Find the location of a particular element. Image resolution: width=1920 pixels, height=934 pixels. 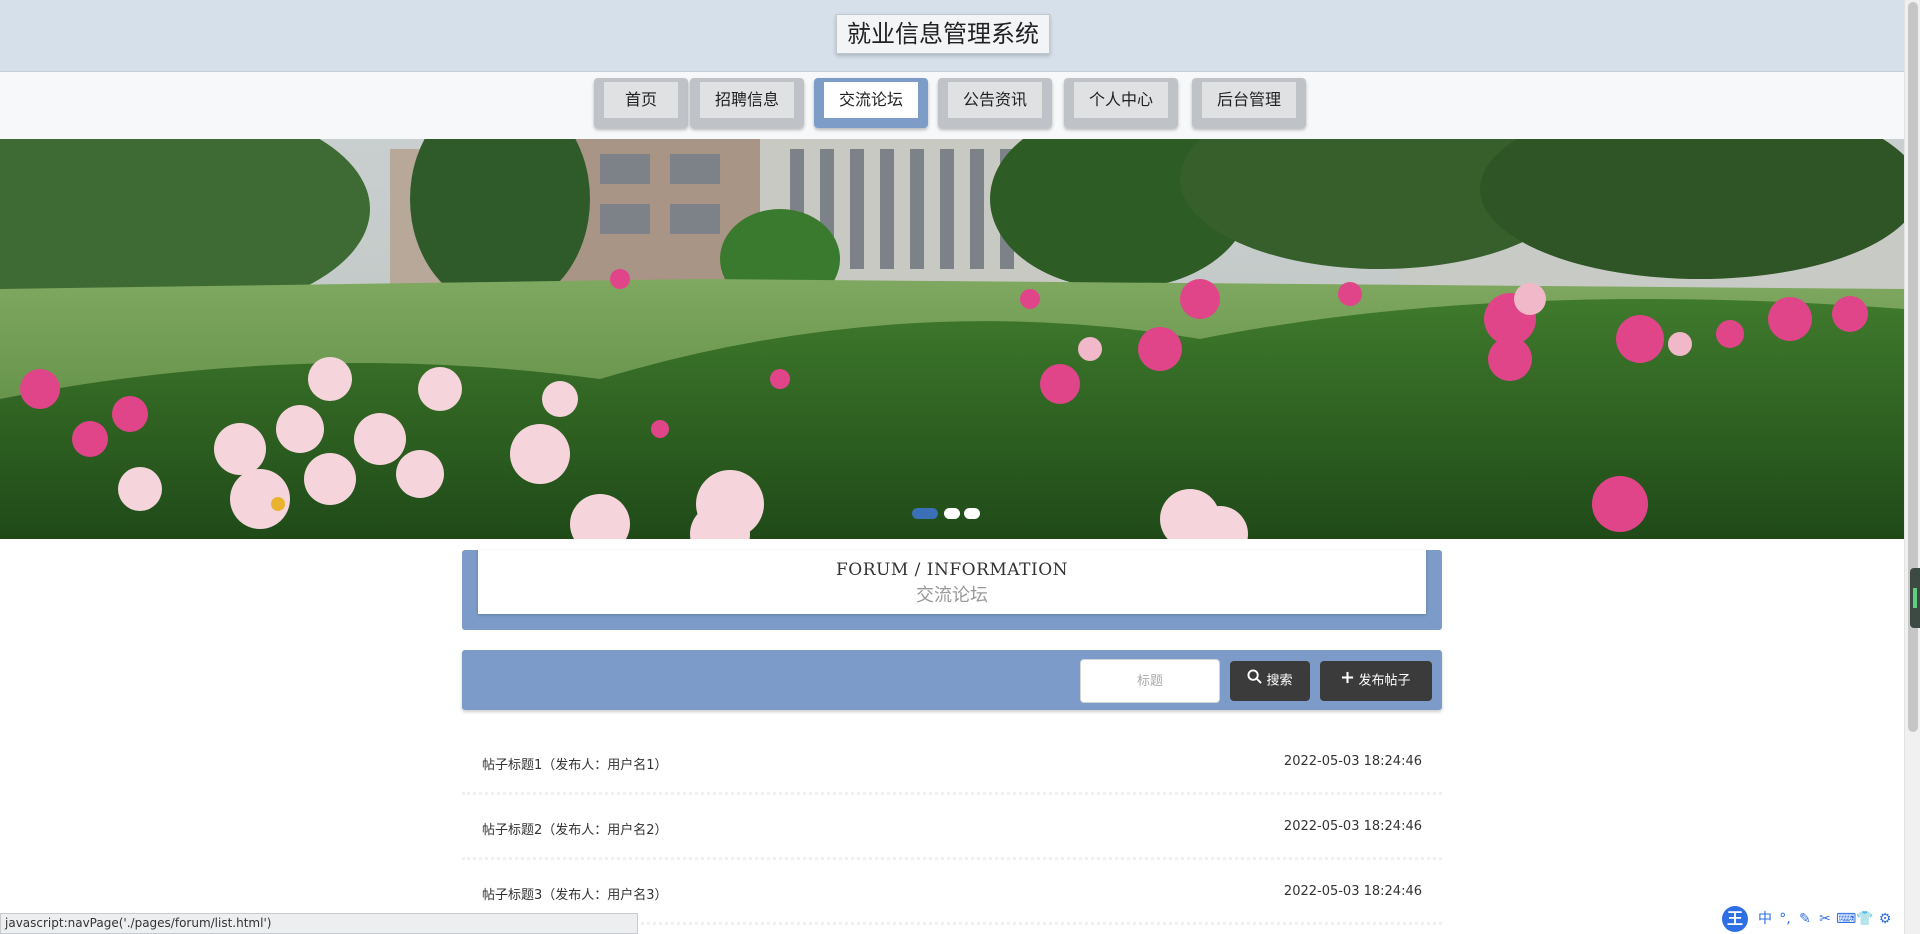

main-nav: 首页 招聘信息 交流论坛 公告资讯 个人中心 后台管理 is located at coordinates (952, 106).